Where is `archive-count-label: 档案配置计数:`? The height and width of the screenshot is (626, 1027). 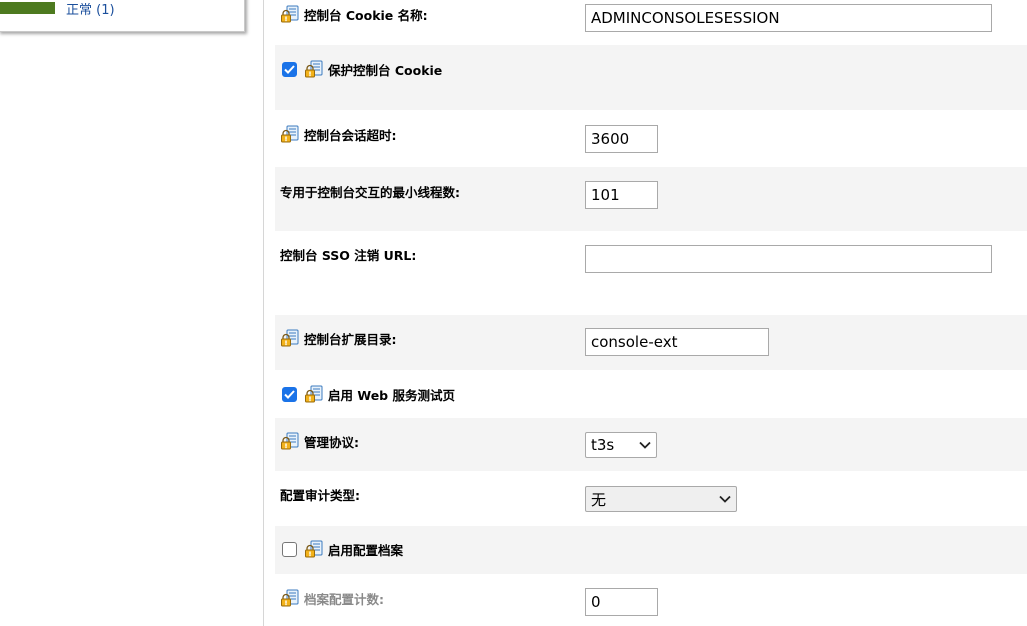 archive-count-label: 档案配置计数: is located at coordinates (332, 598).